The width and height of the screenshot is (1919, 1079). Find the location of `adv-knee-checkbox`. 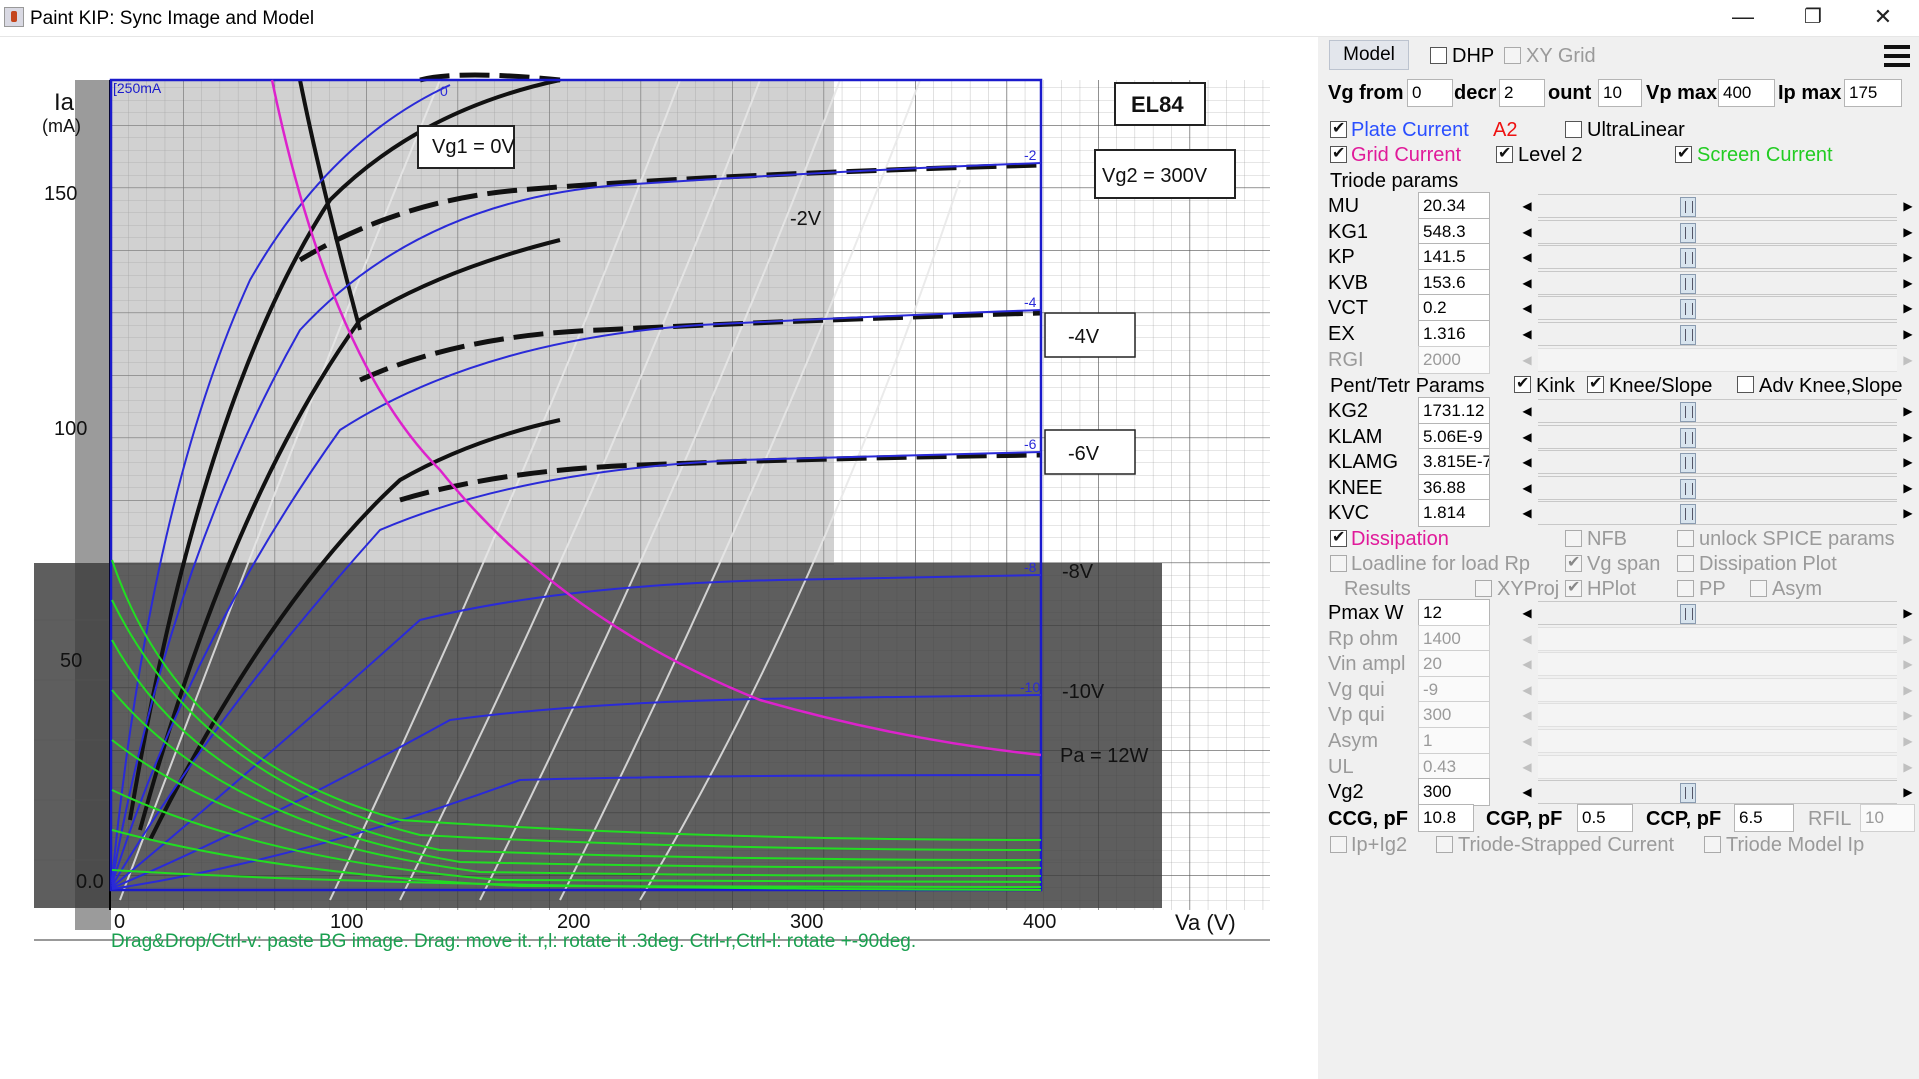

adv-knee-checkbox is located at coordinates (1745, 384).